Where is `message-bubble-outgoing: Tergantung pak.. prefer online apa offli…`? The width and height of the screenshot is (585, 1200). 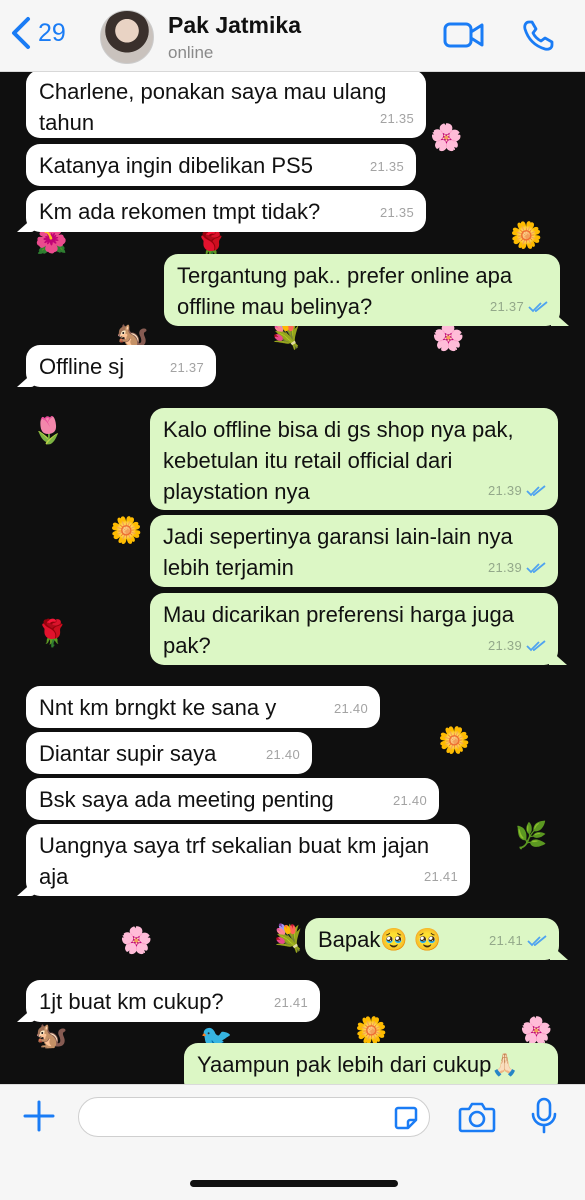
message-bubble-outgoing: Tergantung pak.. prefer online apa offli… is located at coordinates (362, 290).